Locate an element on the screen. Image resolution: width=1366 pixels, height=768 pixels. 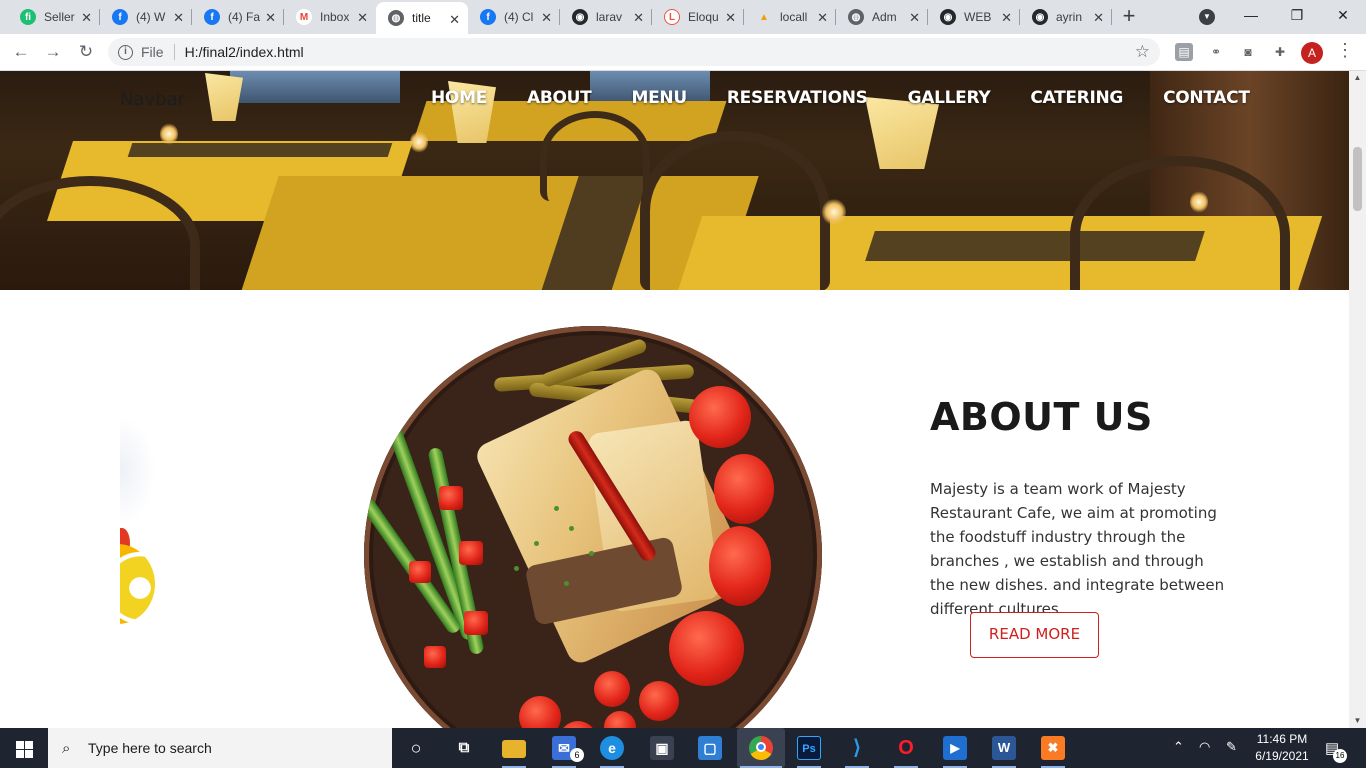
clock-date: 6/19/2021 is located at coordinates (1282, 756).